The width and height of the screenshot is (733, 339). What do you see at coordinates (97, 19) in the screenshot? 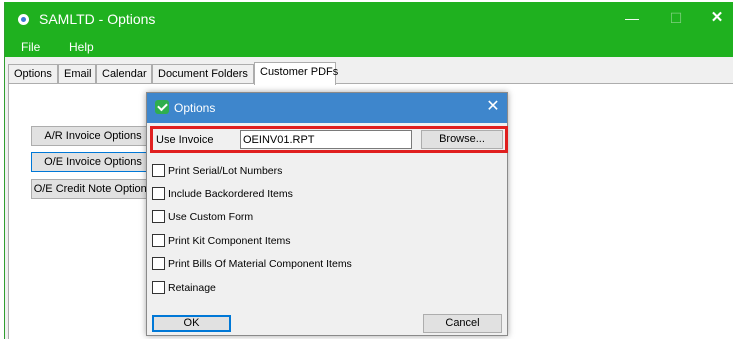
I see `window-title: SAMLTD - Options` at bounding box center [97, 19].